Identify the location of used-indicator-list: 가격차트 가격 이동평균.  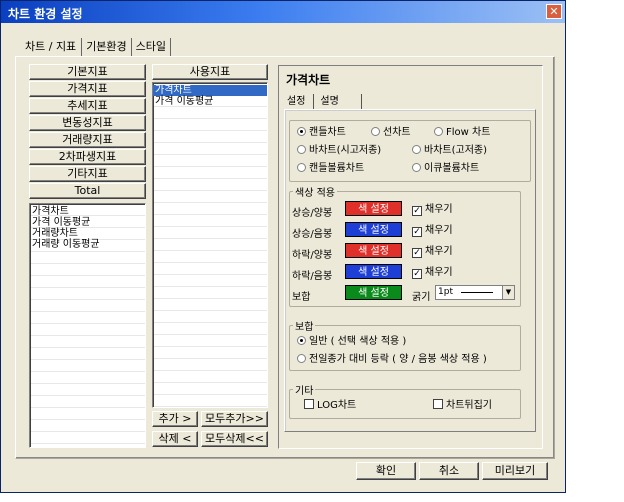
(210, 245).